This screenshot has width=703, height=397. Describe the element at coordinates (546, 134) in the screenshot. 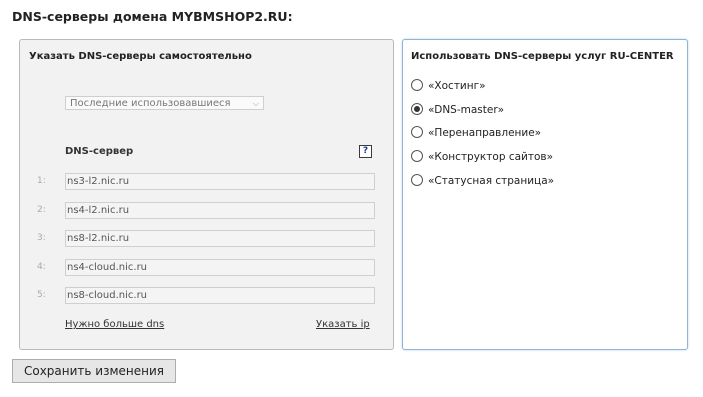

I see `service-option-redirect: «Перенаправление»` at that location.